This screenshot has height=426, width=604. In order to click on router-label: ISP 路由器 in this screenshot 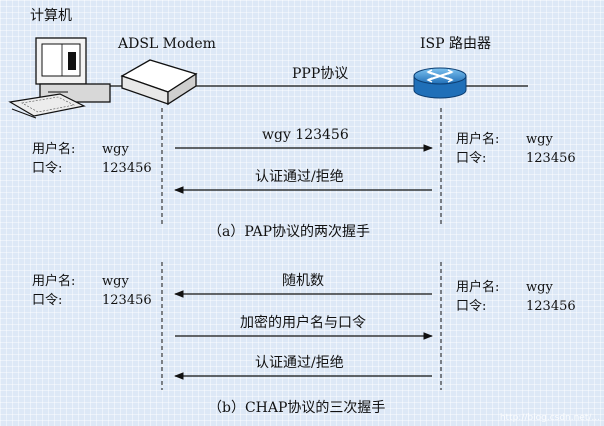, I will do `click(455, 44)`.